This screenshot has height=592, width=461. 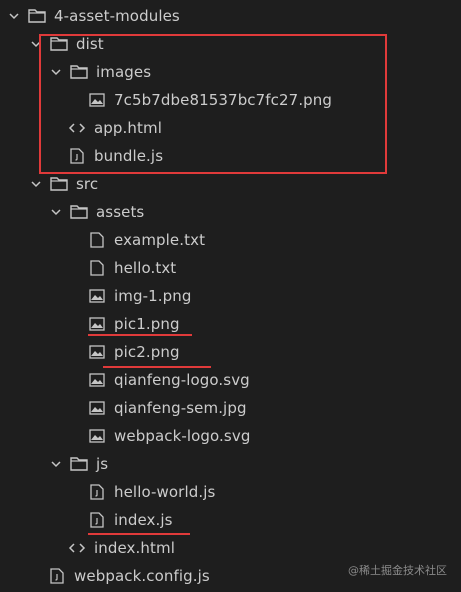 What do you see at coordinates (165, 492) in the screenshot?
I see `tree-item-label: hello-world.js` at bounding box center [165, 492].